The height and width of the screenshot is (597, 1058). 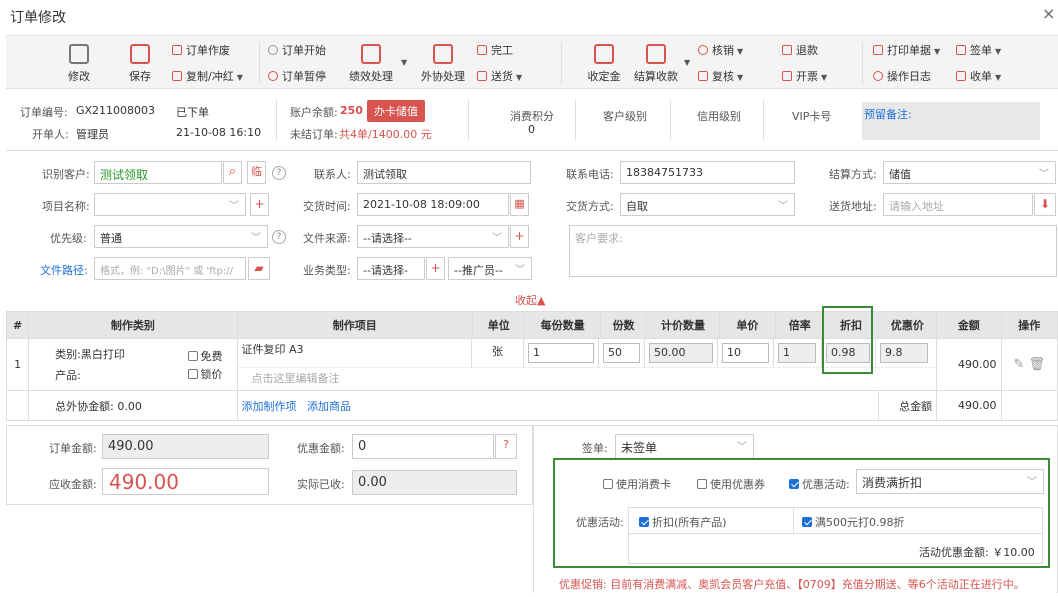 What do you see at coordinates (731, 484) in the screenshot?
I see `use-coupon-checkbox: 使用优惠券` at bounding box center [731, 484].